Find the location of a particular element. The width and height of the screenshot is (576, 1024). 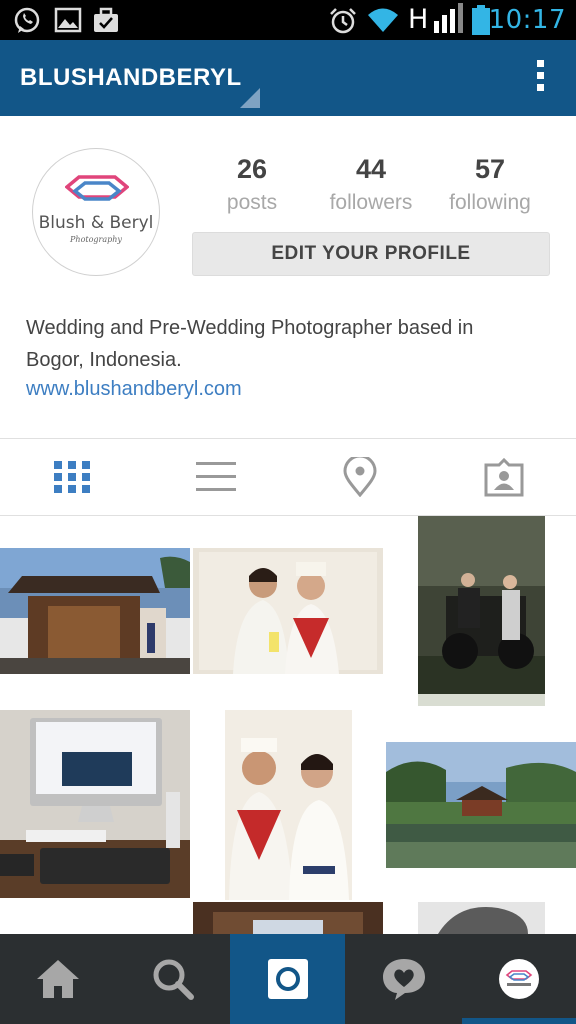

gallery-icon is located at coordinates (68, 20).